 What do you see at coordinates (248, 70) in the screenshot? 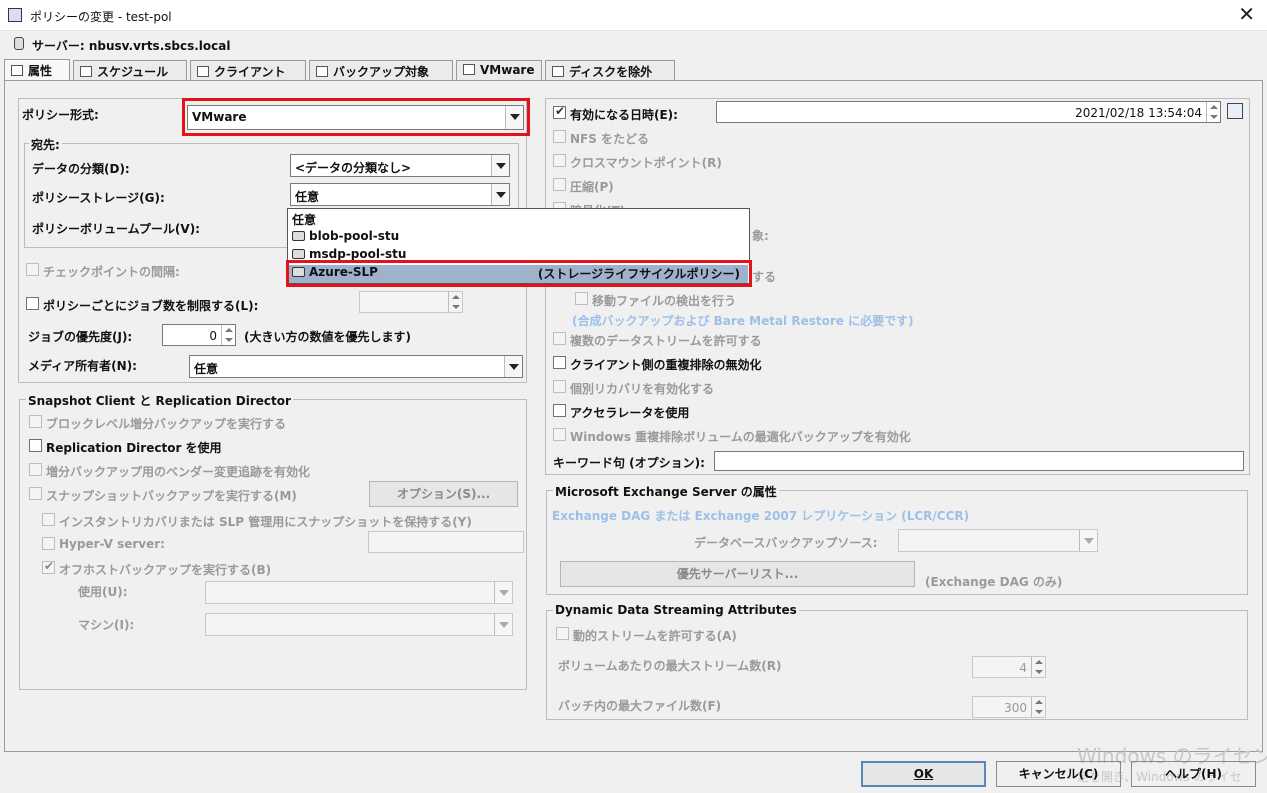
I see `tab-clients: クライアント` at bounding box center [248, 70].